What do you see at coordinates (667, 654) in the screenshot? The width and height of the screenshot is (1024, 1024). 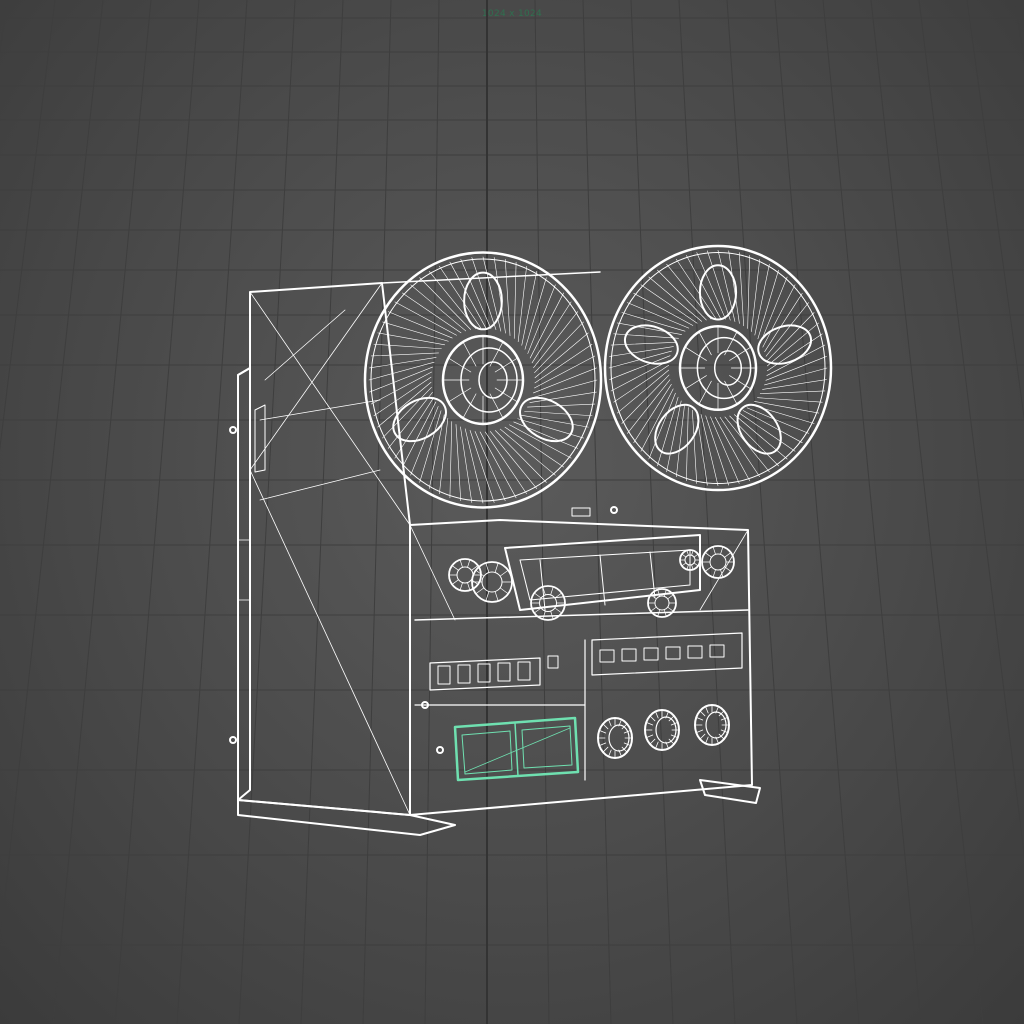 I see `function-buttons` at bounding box center [667, 654].